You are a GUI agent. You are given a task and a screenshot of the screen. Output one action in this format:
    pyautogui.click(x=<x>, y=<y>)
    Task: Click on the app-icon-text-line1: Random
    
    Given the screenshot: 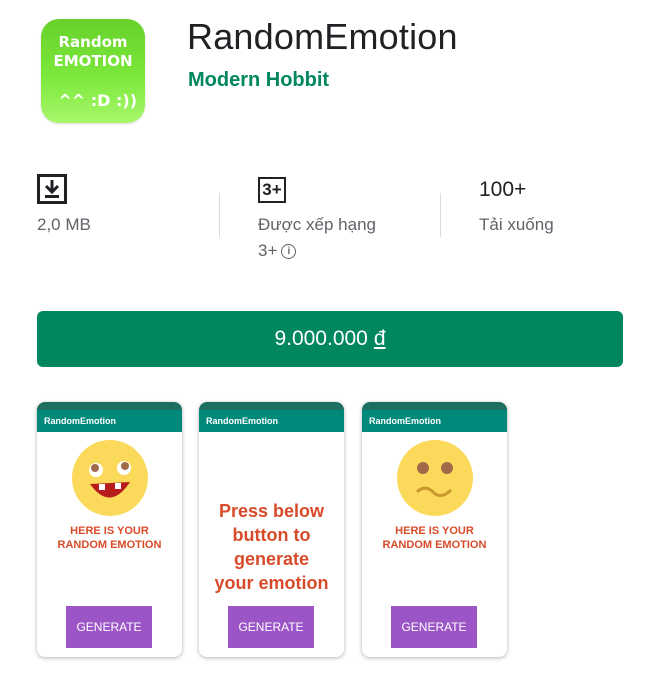 What is the action you would take?
    pyautogui.click(x=93, y=42)
    